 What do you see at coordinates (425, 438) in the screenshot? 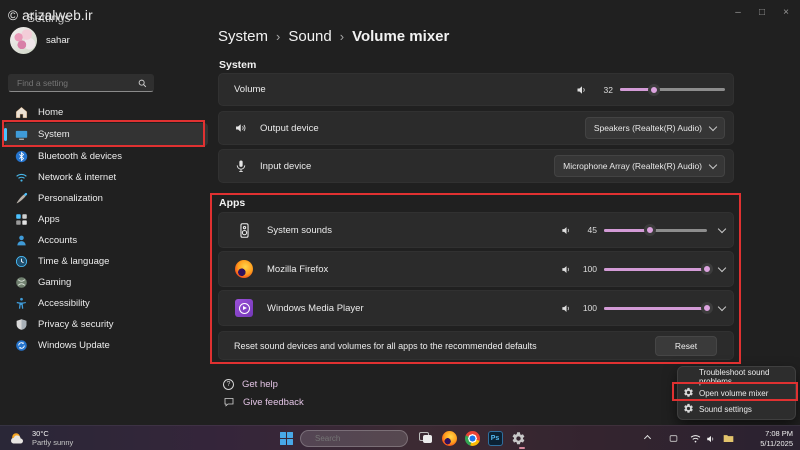
I see `task-view-button` at bounding box center [425, 438].